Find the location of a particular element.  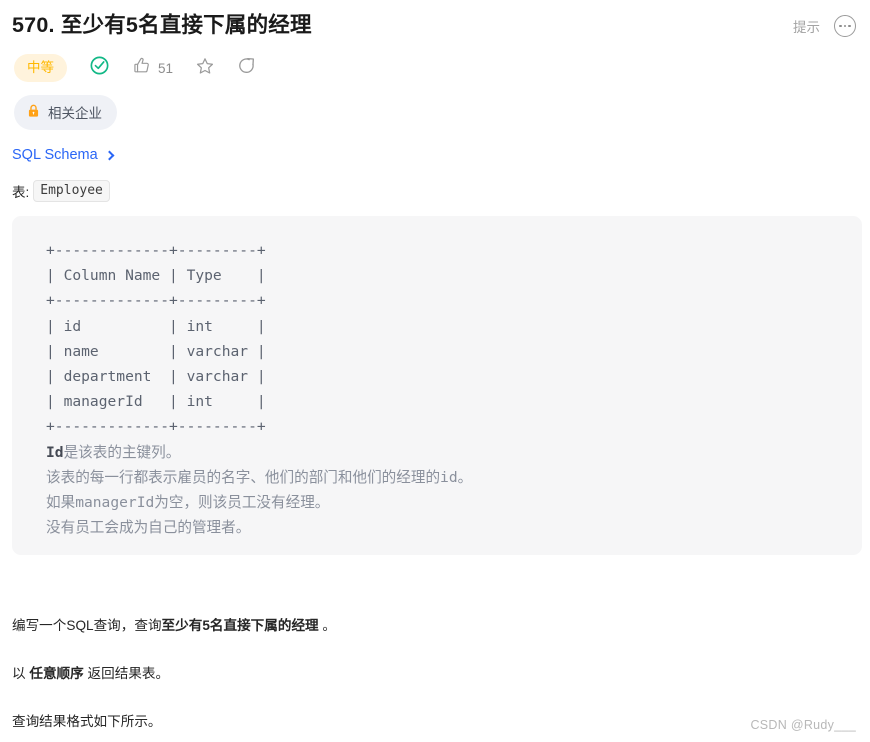

header-actions: 提示 is located at coordinates (824, 22).